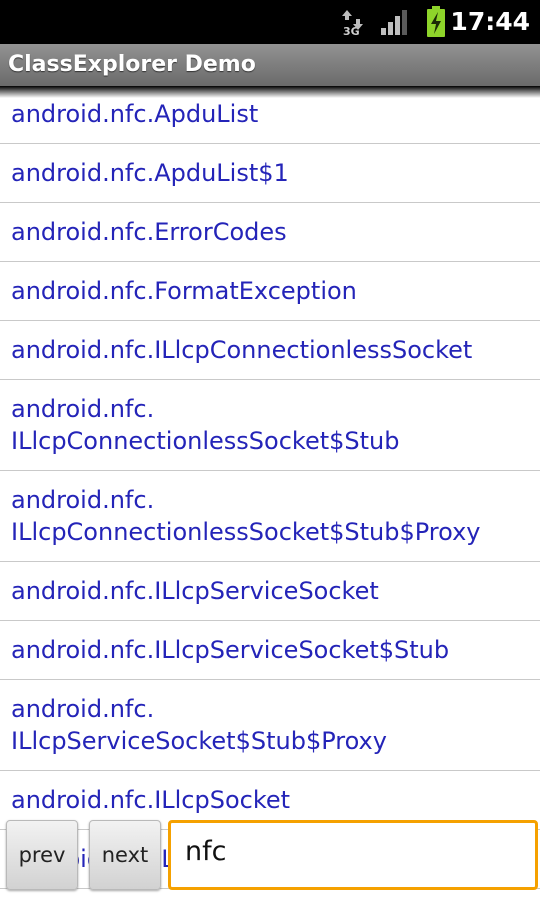 The image size is (540, 900). What do you see at coordinates (436, 24) in the screenshot?
I see `battery-charging-icon` at bounding box center [436, 24].